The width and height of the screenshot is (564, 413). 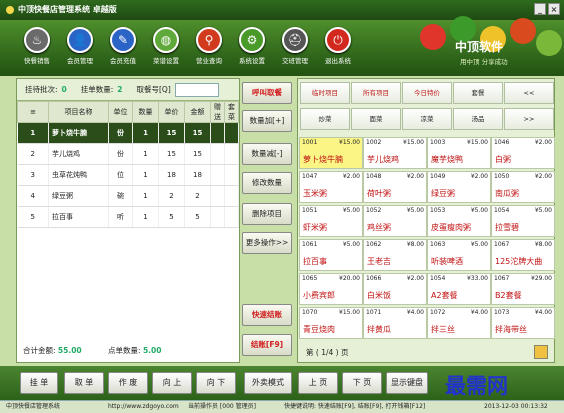 I want to click on toolbar-button: ✎ 会员充值, so click(x=123, y=46).